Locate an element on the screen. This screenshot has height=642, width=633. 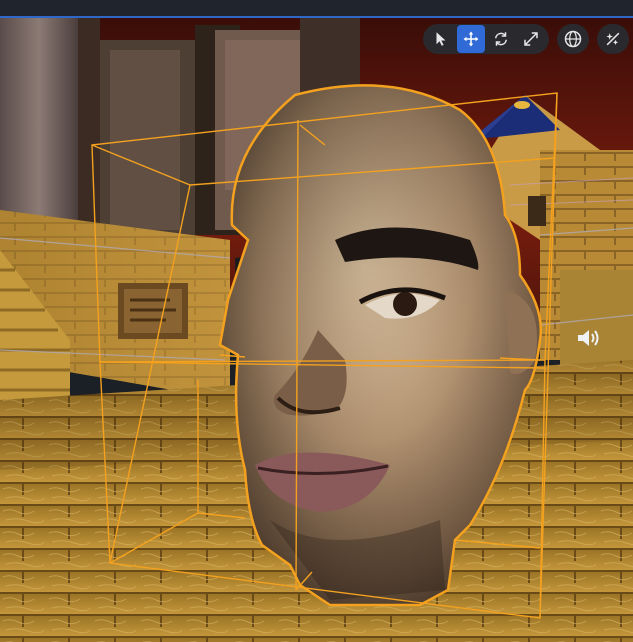
move-tool-button is located at coordinates (471, 39).